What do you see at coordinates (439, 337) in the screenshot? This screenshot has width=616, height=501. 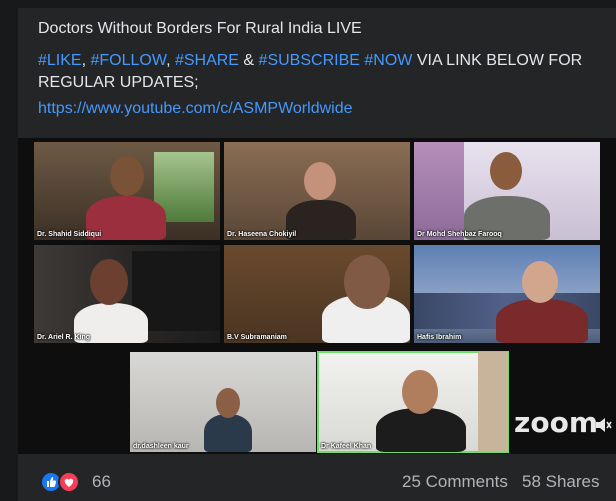 I see `participant-name: Hafis Ibrahim` at bounding box center [439, 337].